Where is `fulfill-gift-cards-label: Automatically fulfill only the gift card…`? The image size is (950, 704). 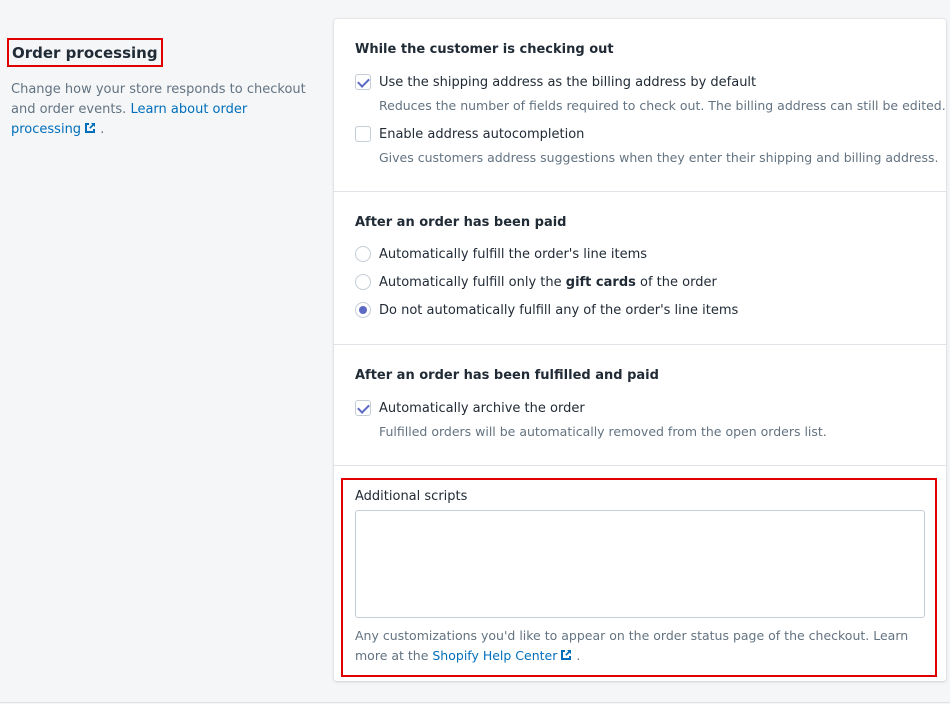 fulfill-gift-cards-label: Automatically fulfill only the gift card… is located at coordinates (548, 282).